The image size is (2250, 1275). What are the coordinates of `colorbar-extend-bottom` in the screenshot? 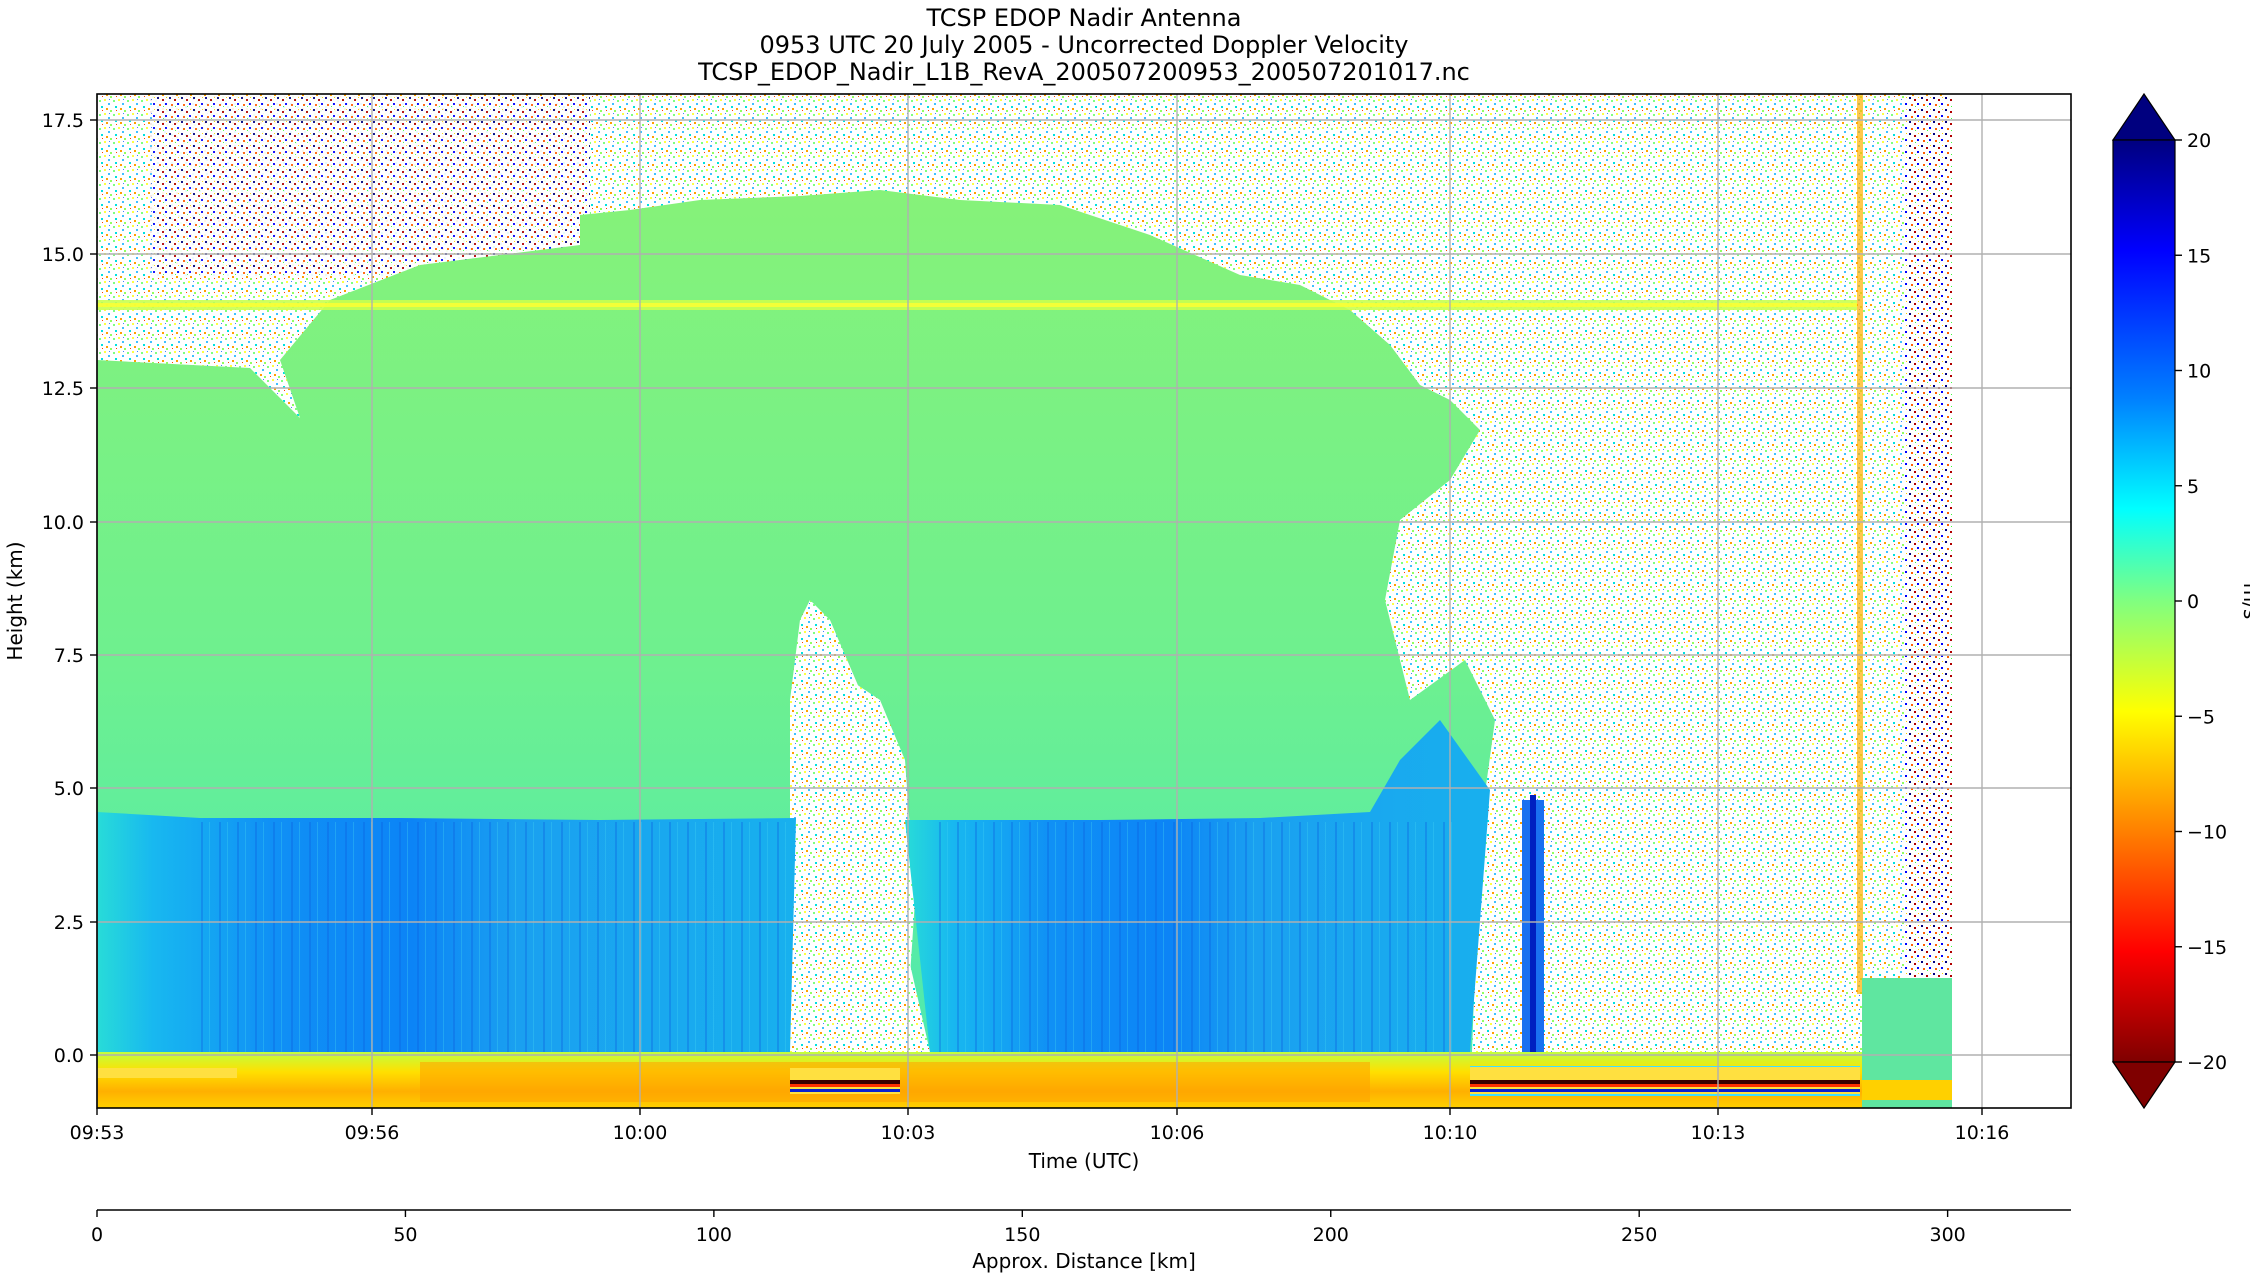 It's located at (2144, 1085).